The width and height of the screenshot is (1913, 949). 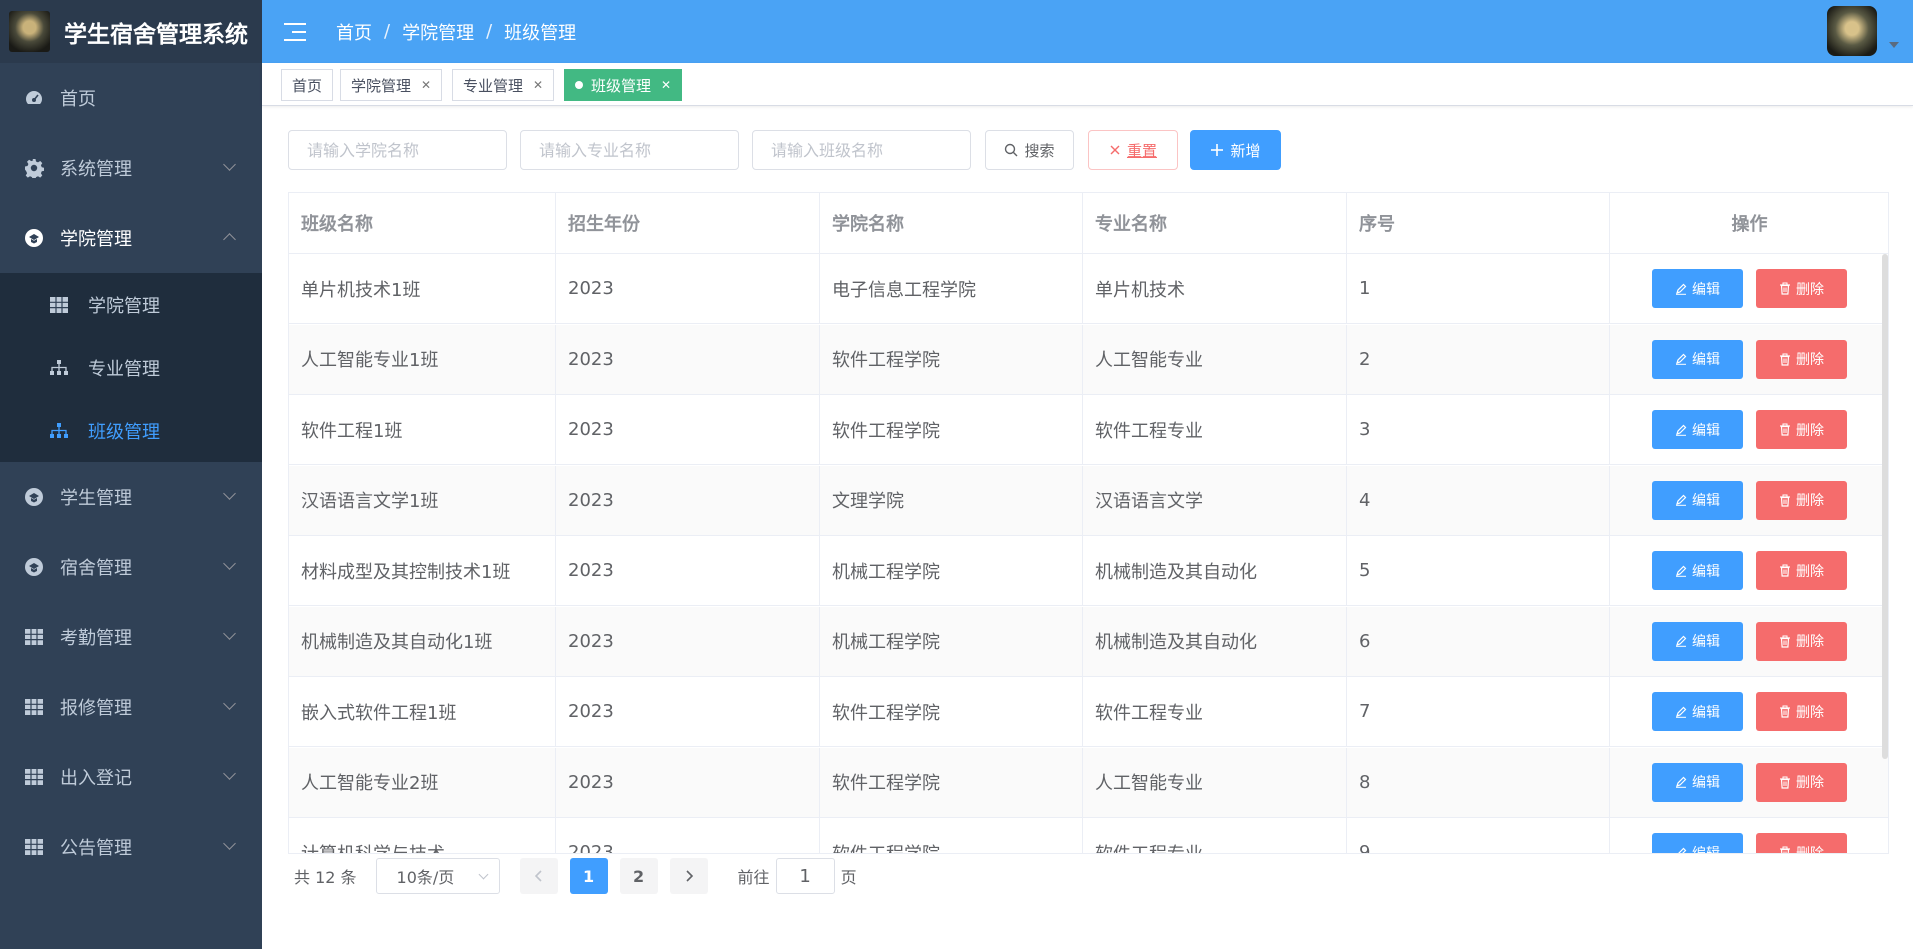 What do you see at coordinates (131, 567) in the screenshot?
I see `sidebar-item: 宿舍管理` at bounding box center [131, 567].